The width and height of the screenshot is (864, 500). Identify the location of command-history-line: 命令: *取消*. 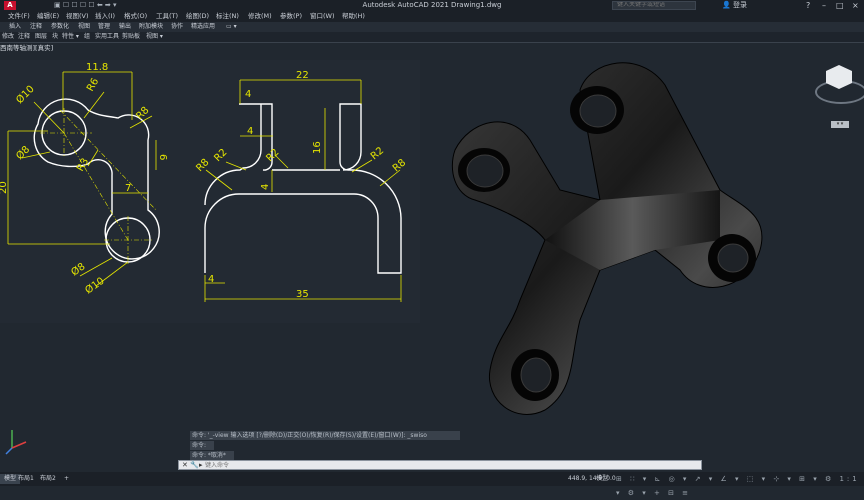
(212, 455).